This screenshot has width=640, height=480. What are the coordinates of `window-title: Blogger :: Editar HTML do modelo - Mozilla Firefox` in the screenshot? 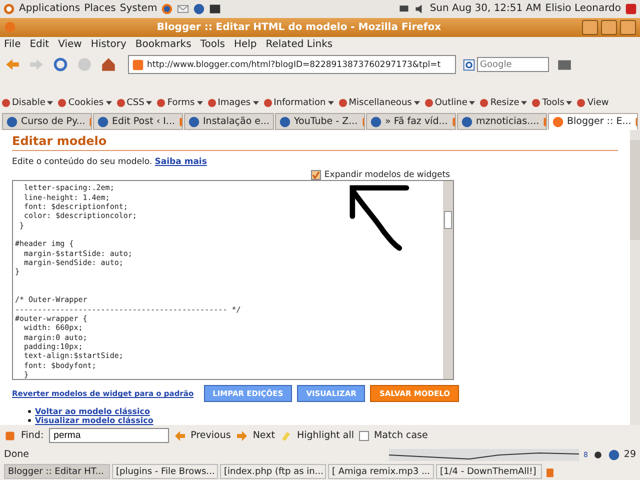 It's located at (299, 27).